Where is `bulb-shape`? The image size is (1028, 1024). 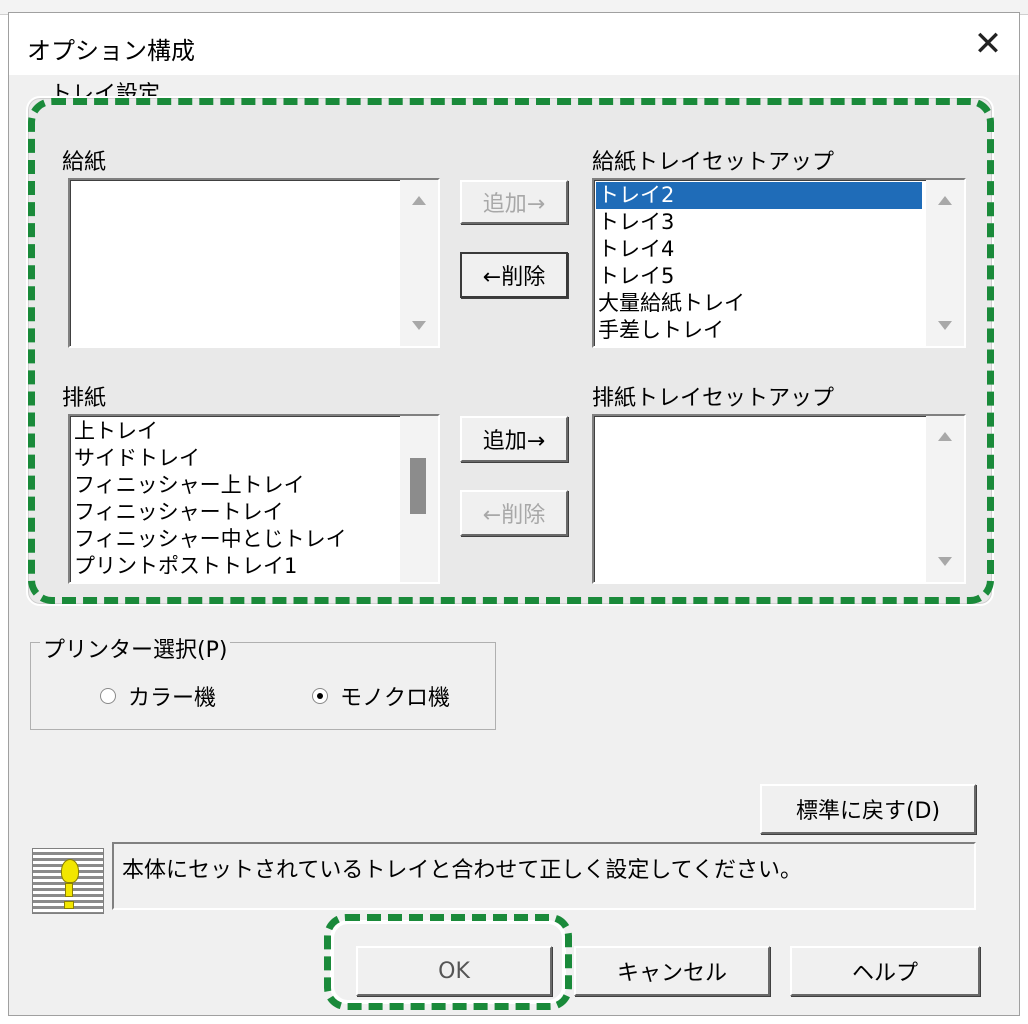 bulb-shape is located at coordinates (70, 871).